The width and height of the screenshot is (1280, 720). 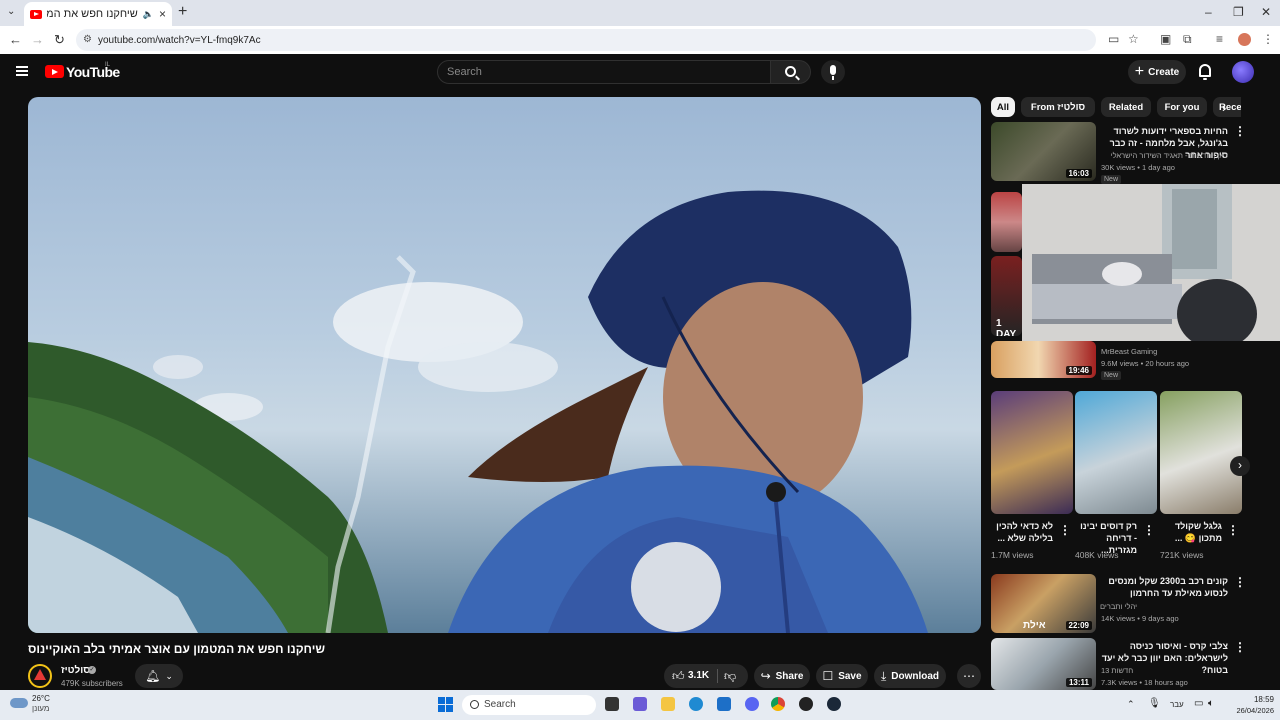 What do you see at coordinates (11, 11) in the screenshot?
I see `tab-list-icon: ⌄` at bounding box center [11, 11].